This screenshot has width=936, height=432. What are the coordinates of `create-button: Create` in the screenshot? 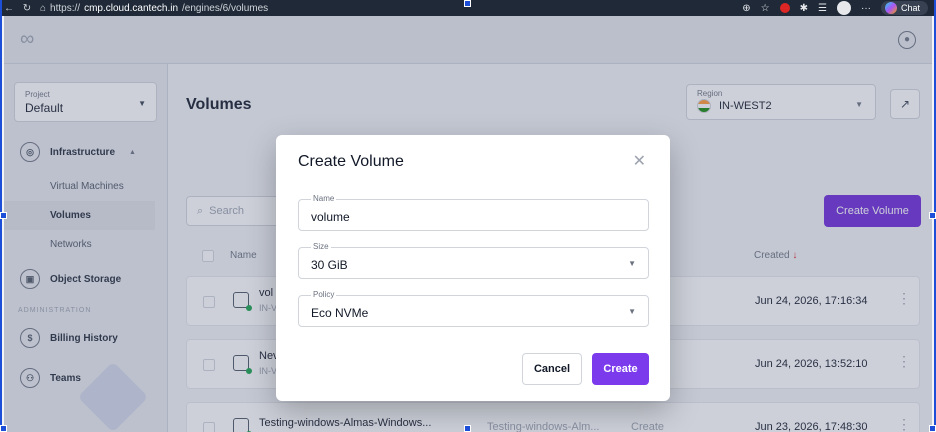 It's located at (620, 369).